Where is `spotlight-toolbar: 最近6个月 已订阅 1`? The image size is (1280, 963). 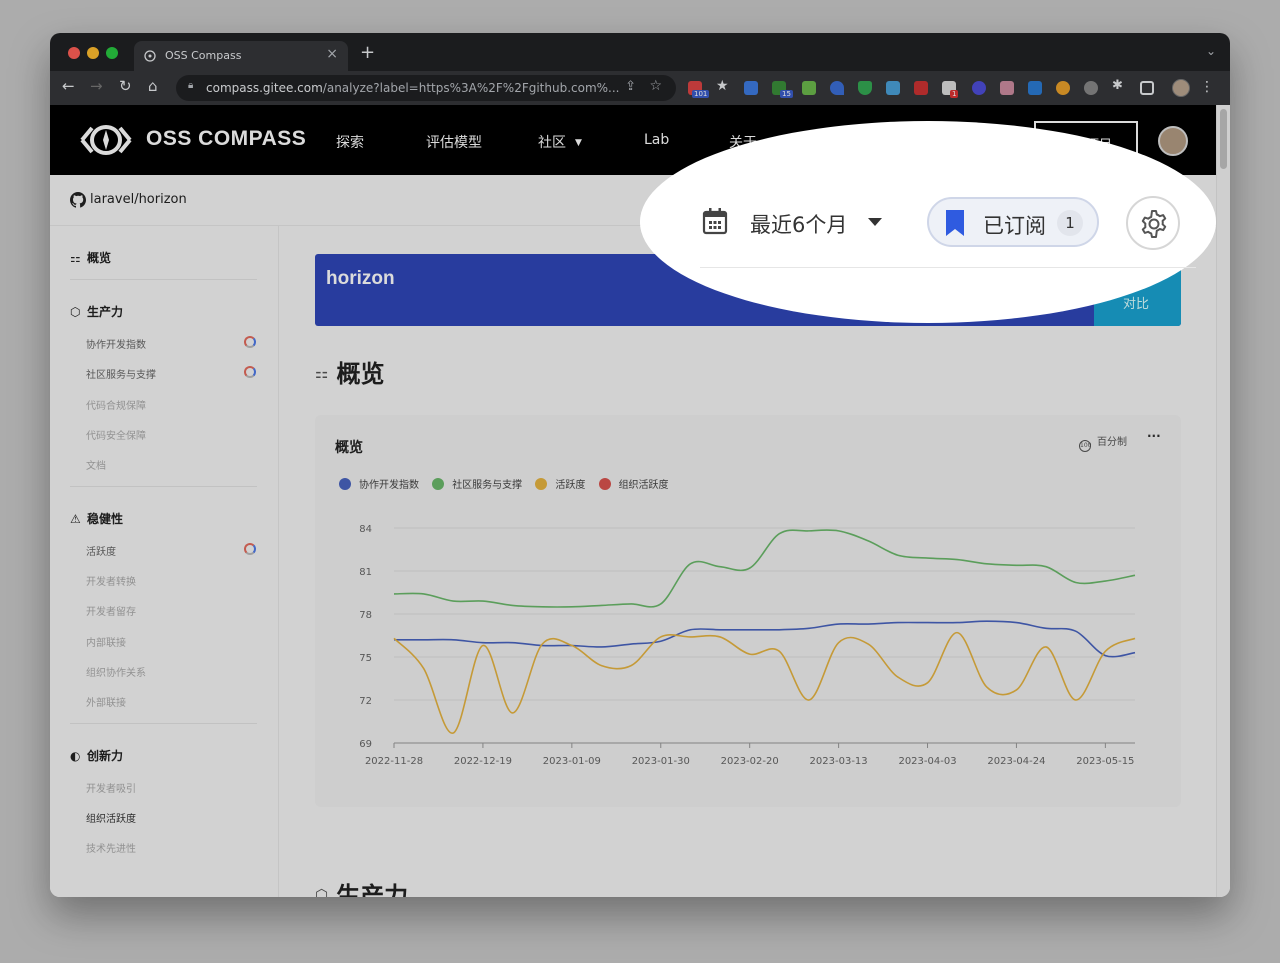 spotlight-toolbar: 最近6个月 已订阅 1 is located at coordinates (928, 229).